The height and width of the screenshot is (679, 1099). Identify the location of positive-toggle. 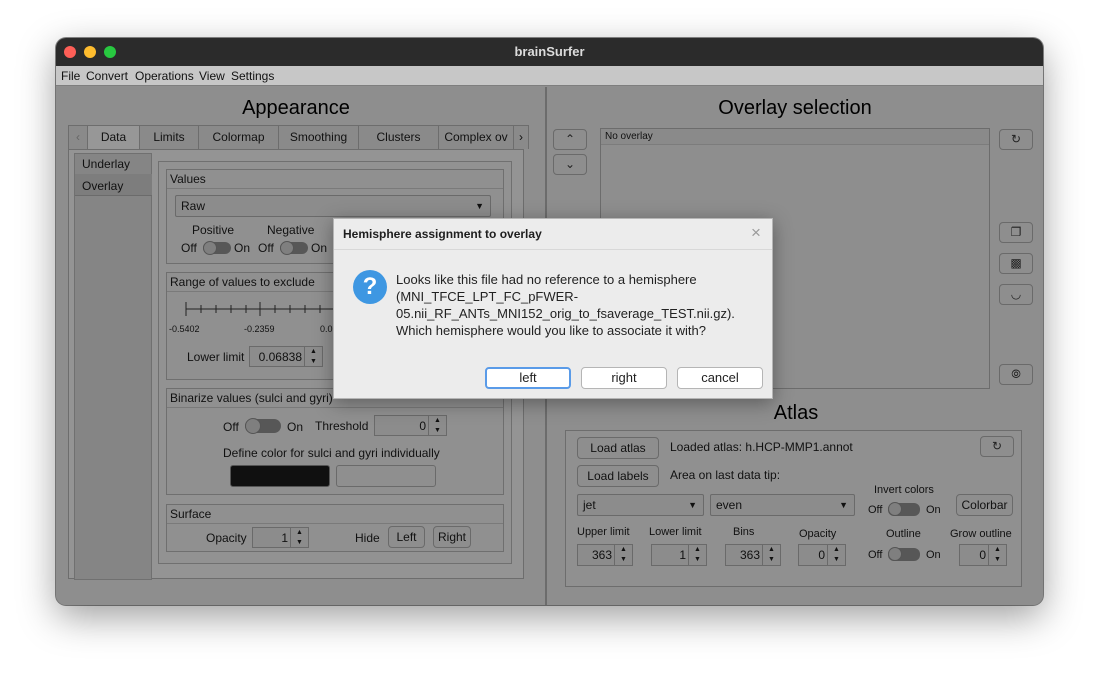
(217, 248).